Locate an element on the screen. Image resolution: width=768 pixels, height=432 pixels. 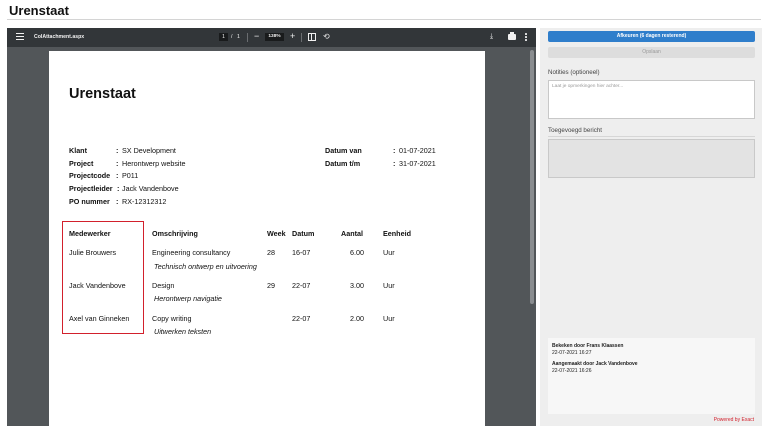
print-icon is located at coordinates (512, 36).